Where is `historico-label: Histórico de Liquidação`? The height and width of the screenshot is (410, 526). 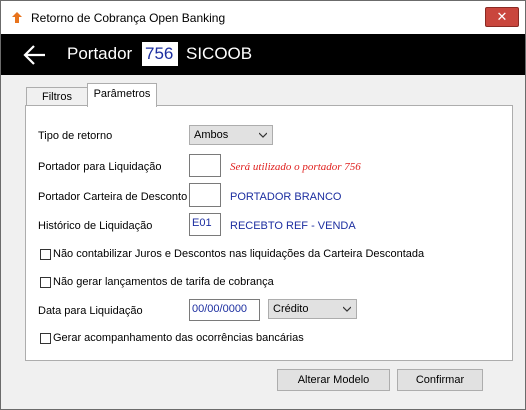
historico-label: Histórico de Liquidação is located at coordinates (95, 226).